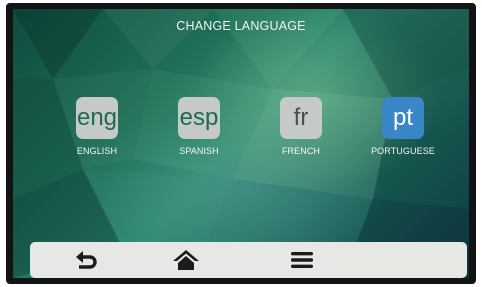 Image resolution: width=482 pixels, height=287 pixels. I want to click on home-icon, so click(186, 260).